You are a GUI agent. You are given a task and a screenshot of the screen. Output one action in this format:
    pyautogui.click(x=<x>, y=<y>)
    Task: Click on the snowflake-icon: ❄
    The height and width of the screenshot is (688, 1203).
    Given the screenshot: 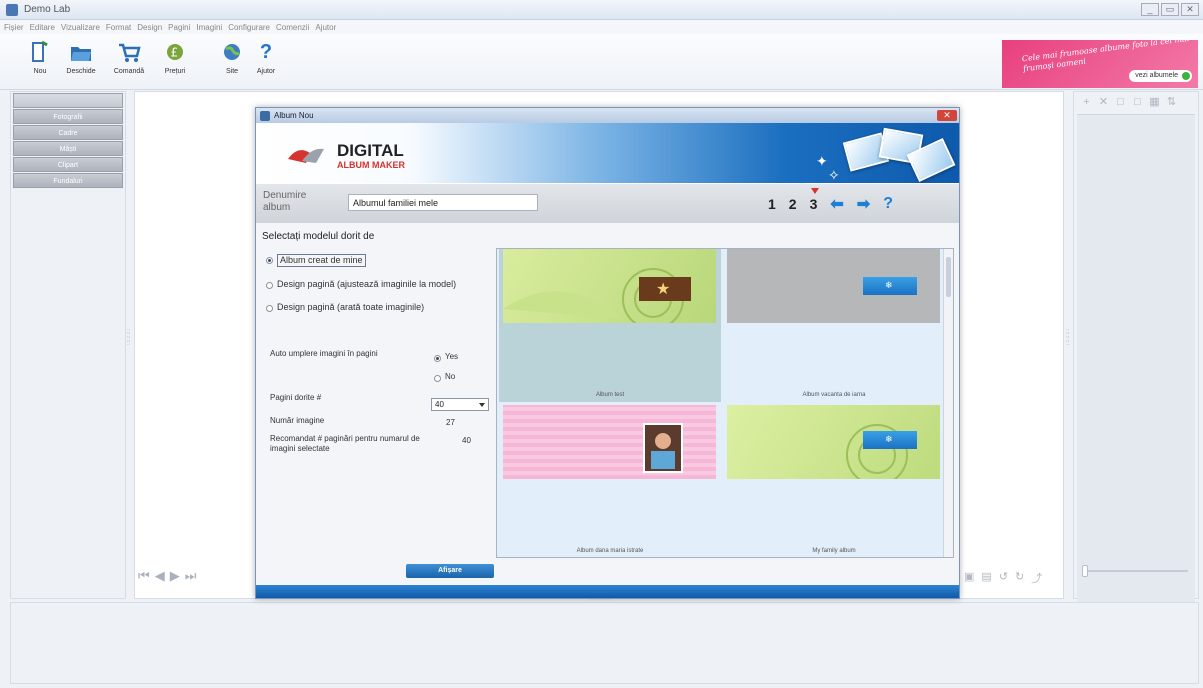 What is the action you would take?
    pyautogui.click(x=889, y=285)
    